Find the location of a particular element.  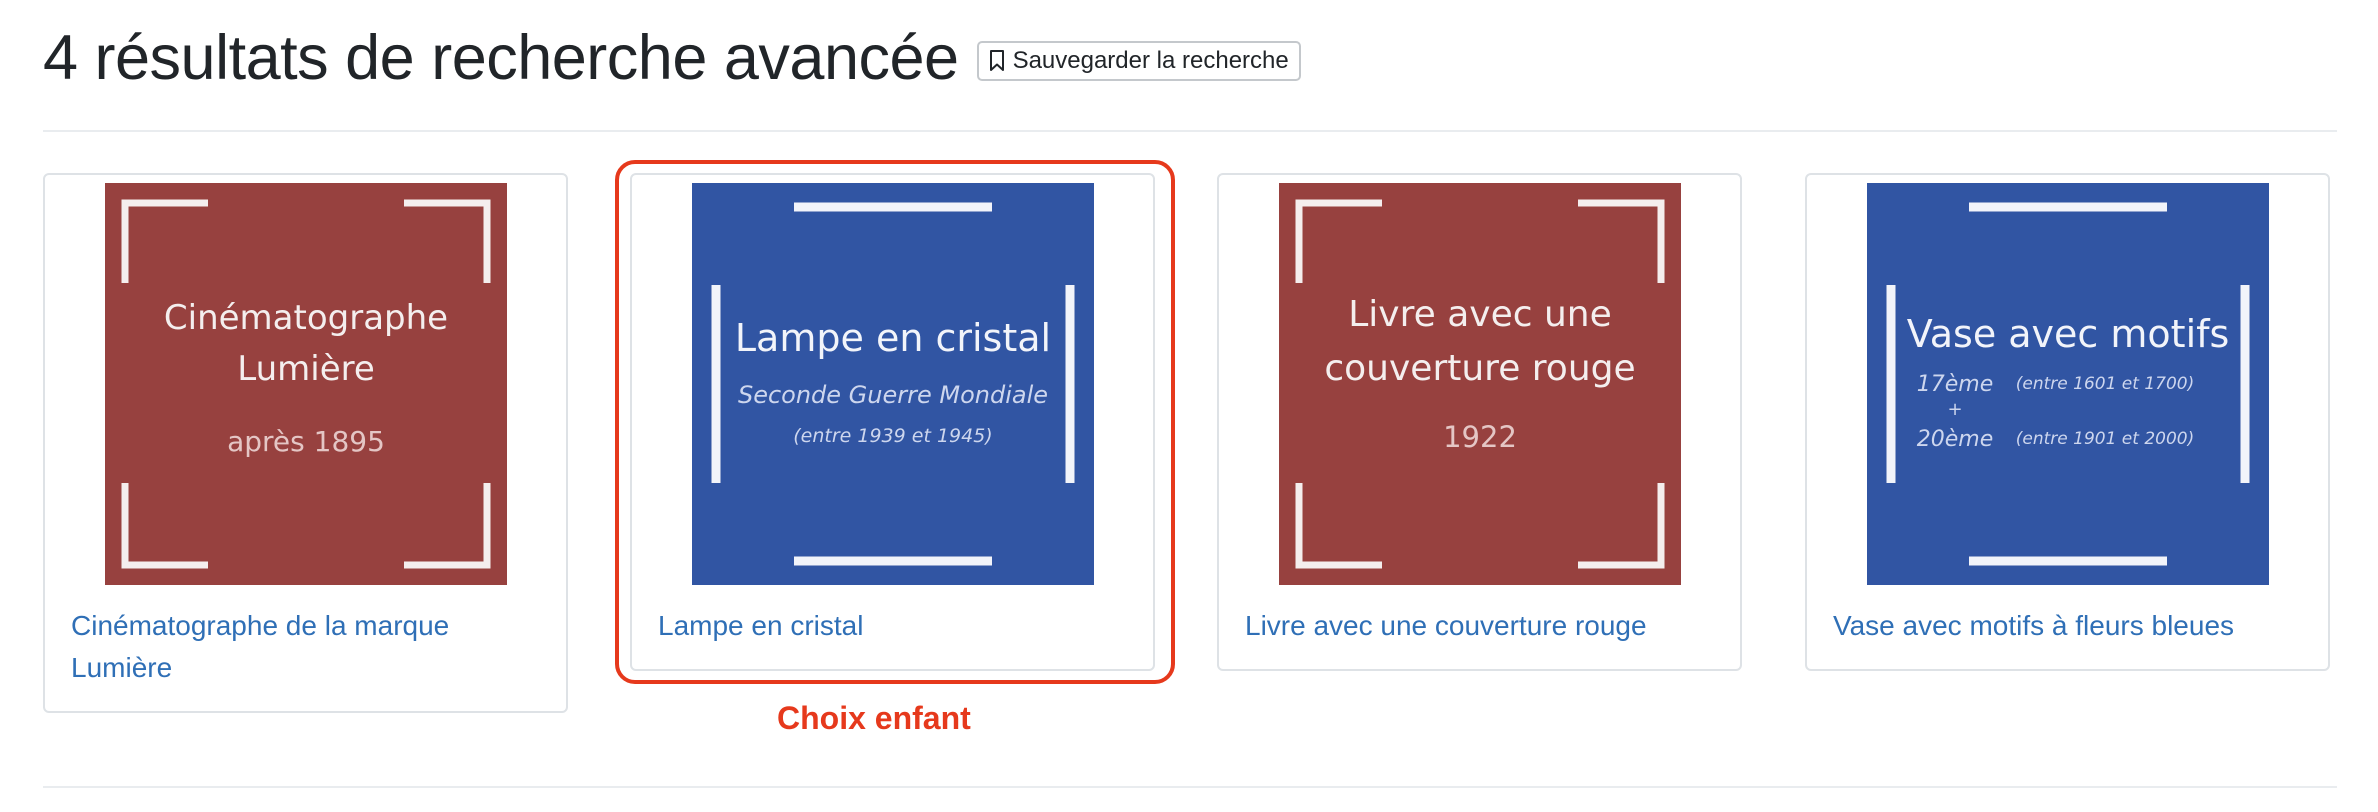

thumb-line2: couverture rouge is located at coordinates (1479, 368).